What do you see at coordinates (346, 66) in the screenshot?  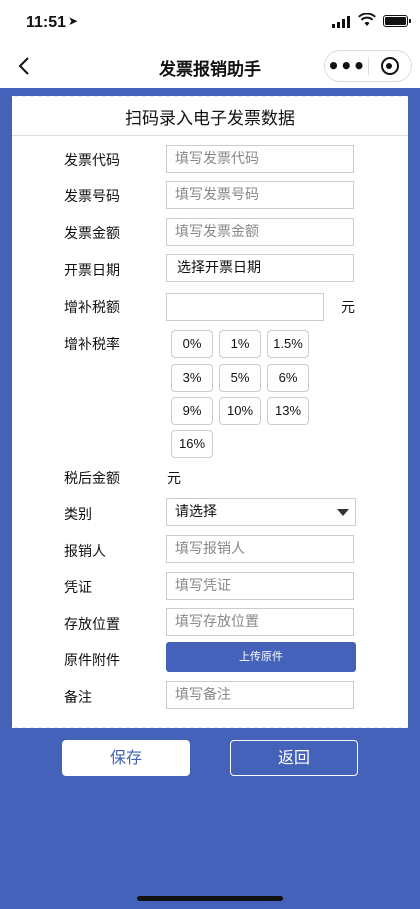 I see `more-icon: •••` at bounding box center [346, 66].